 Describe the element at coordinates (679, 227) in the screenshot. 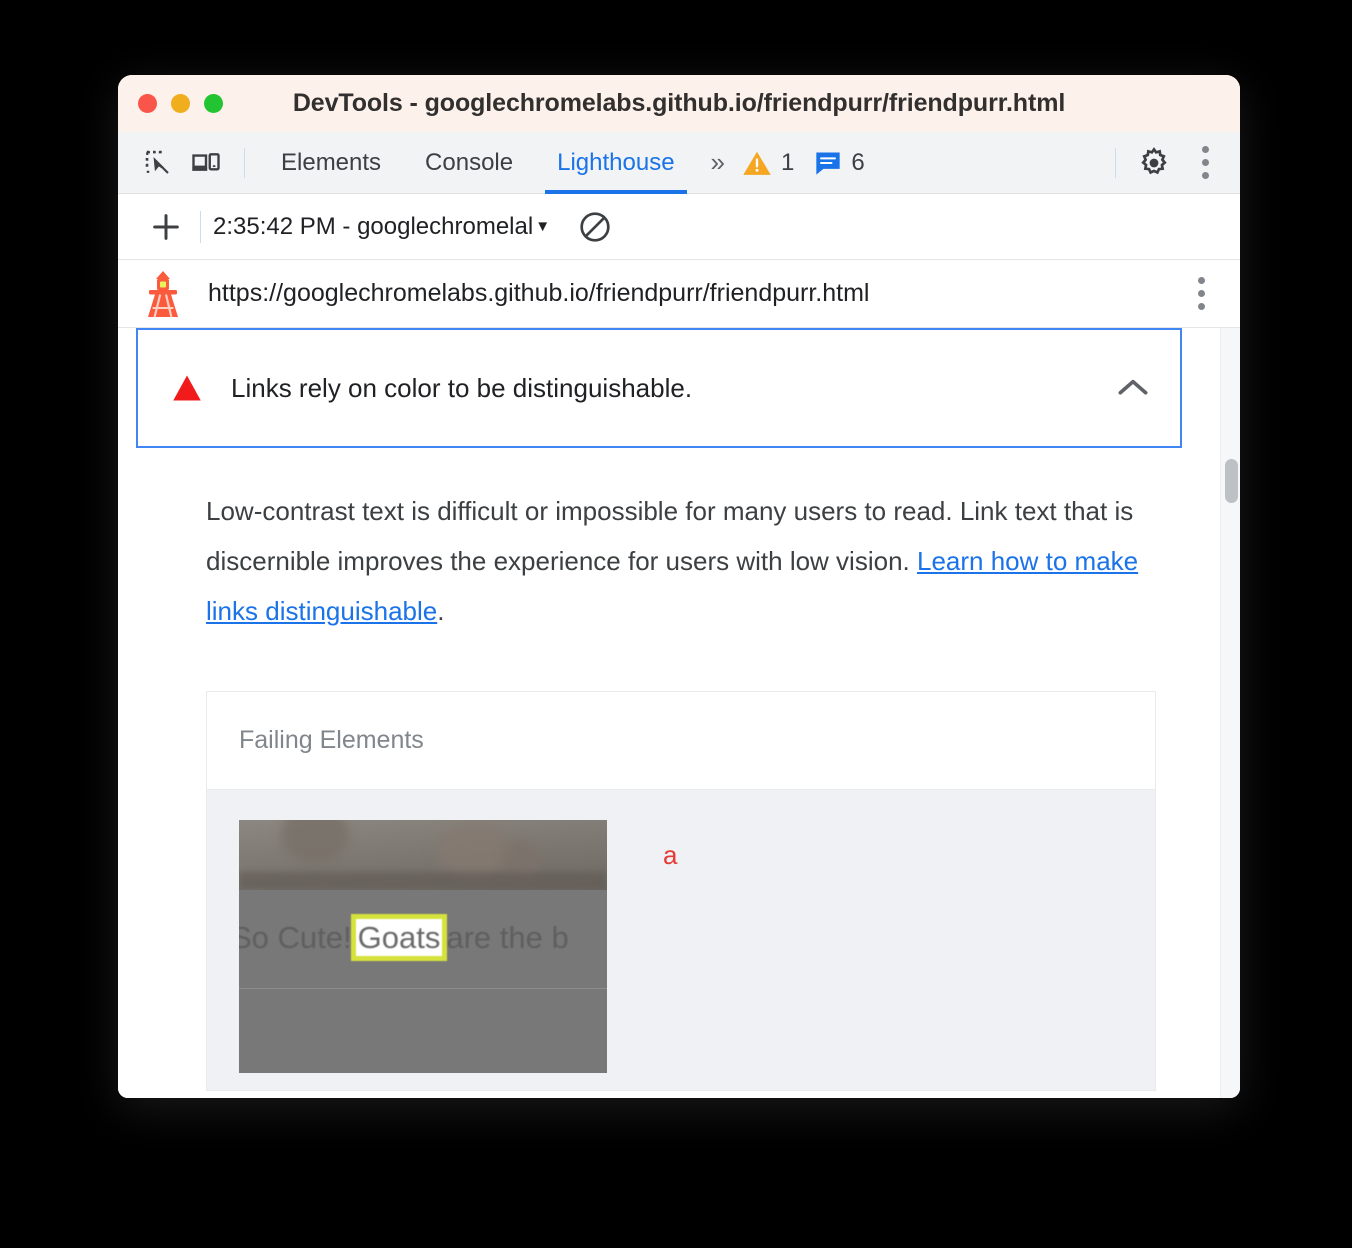

I see `lighthouse-run-bar: 2:35:42 PM - googlechromelal ▼` at that location.